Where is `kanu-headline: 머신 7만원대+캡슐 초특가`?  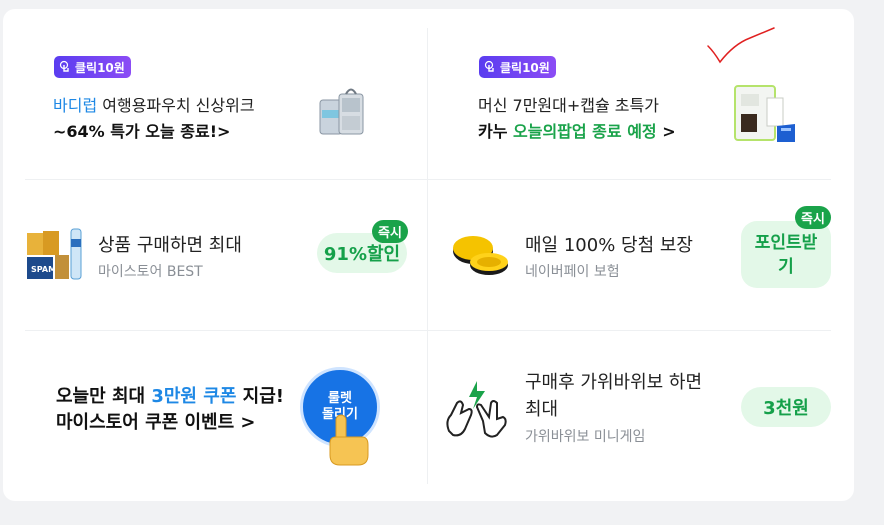
kanu-headline: 머신 7만원대+캡슐 초특가 is located at coordinates (568, 105).